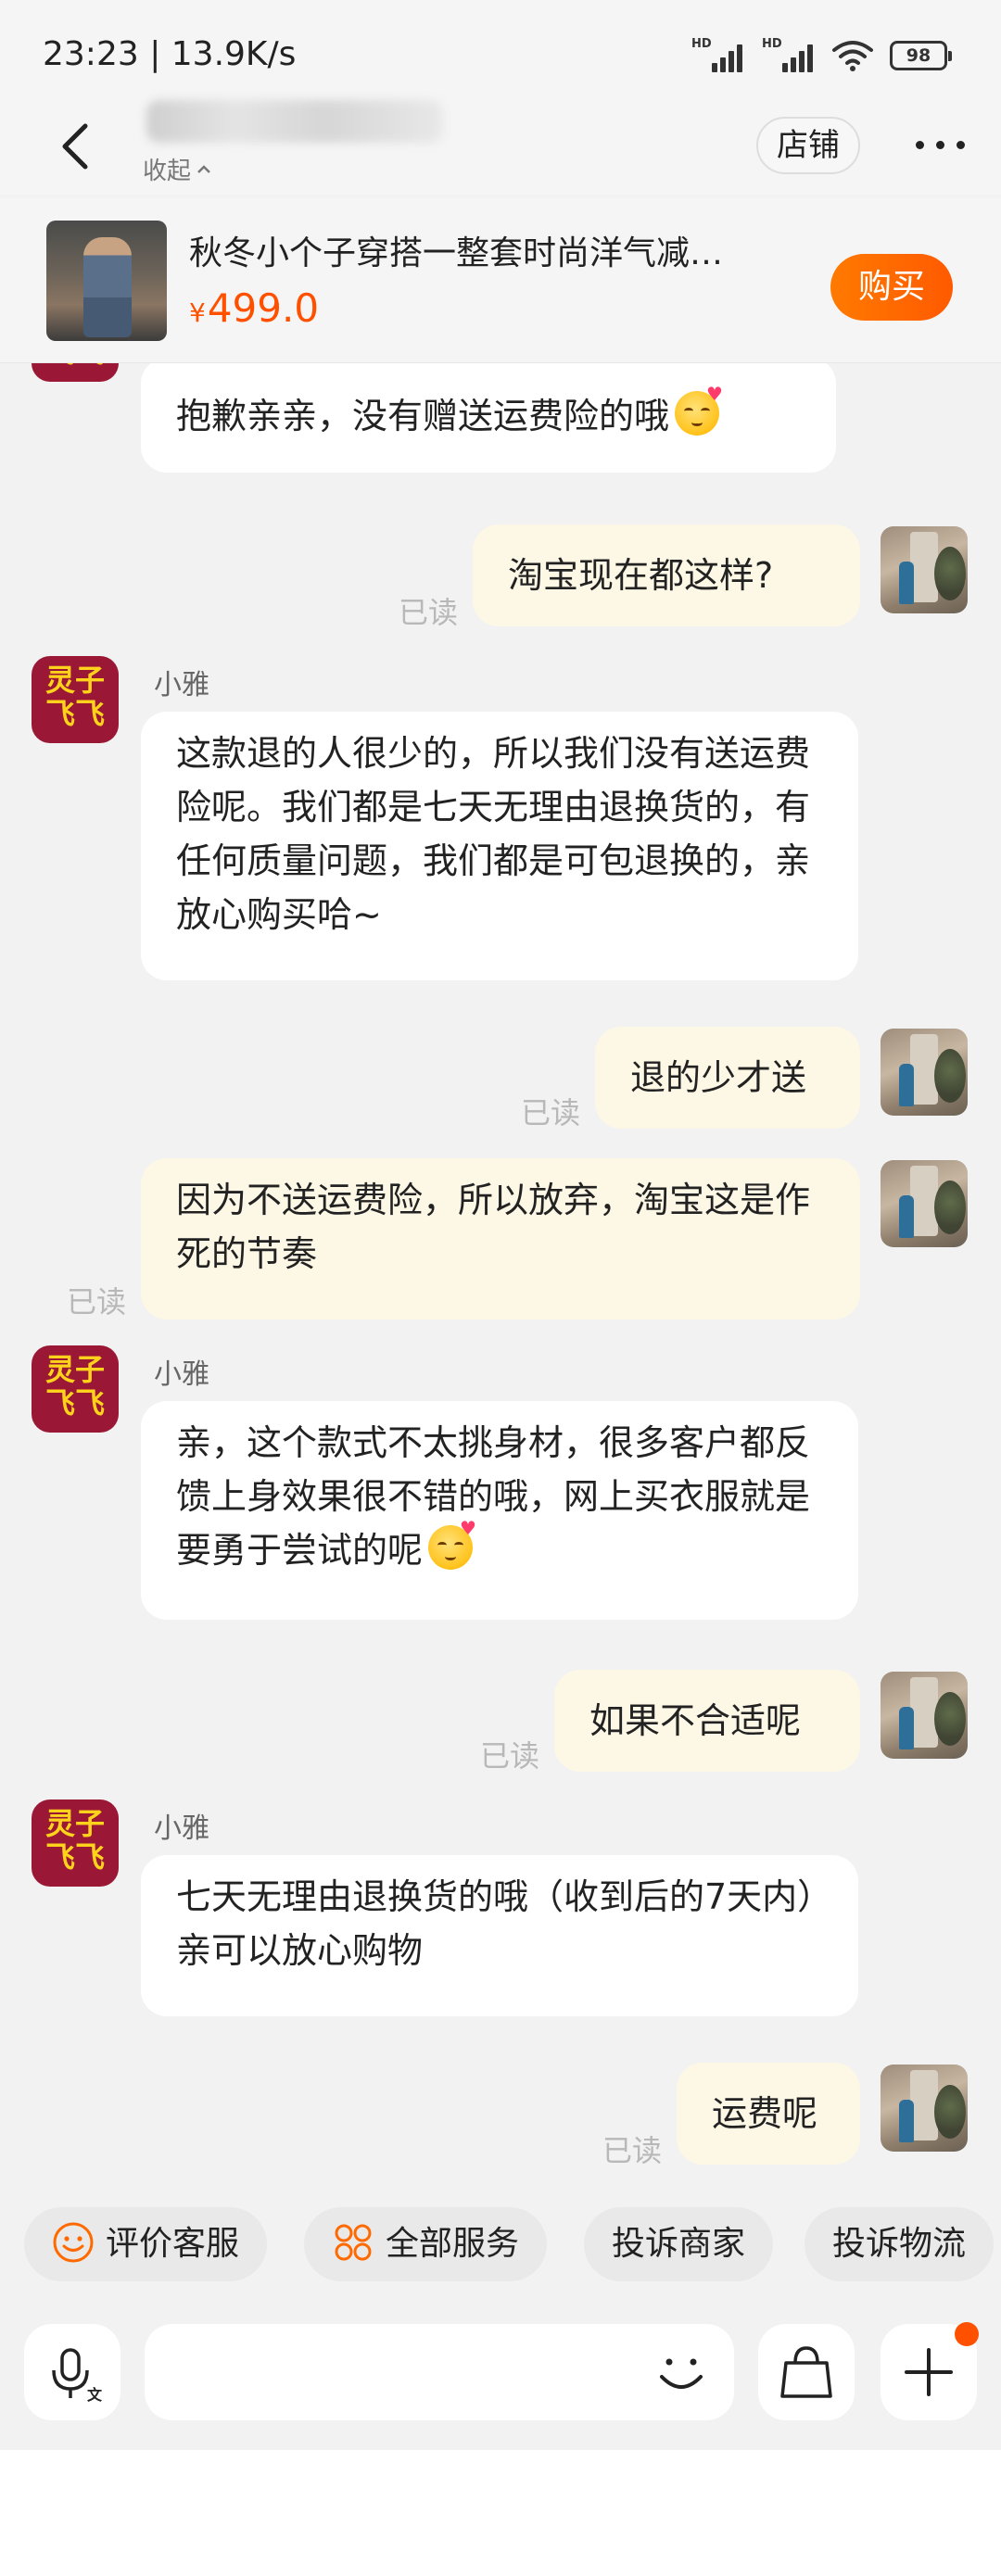 The width and height of the screenshot is (1001, 2576). What do you see at coordinates (204, 168) in the screenshot?
I see `chevron-up-icon` at bounding box center [204, 168].